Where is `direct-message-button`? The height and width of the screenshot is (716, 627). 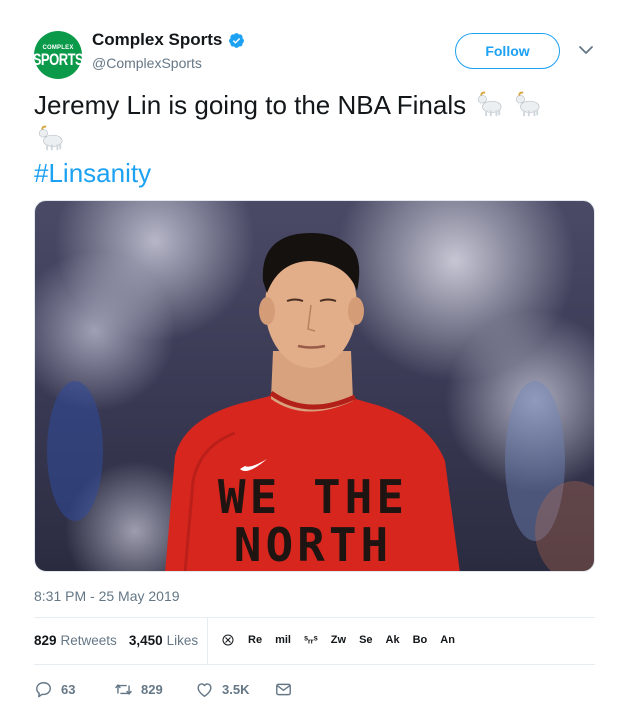
direct-message-button is located at coordinates (287, 689).